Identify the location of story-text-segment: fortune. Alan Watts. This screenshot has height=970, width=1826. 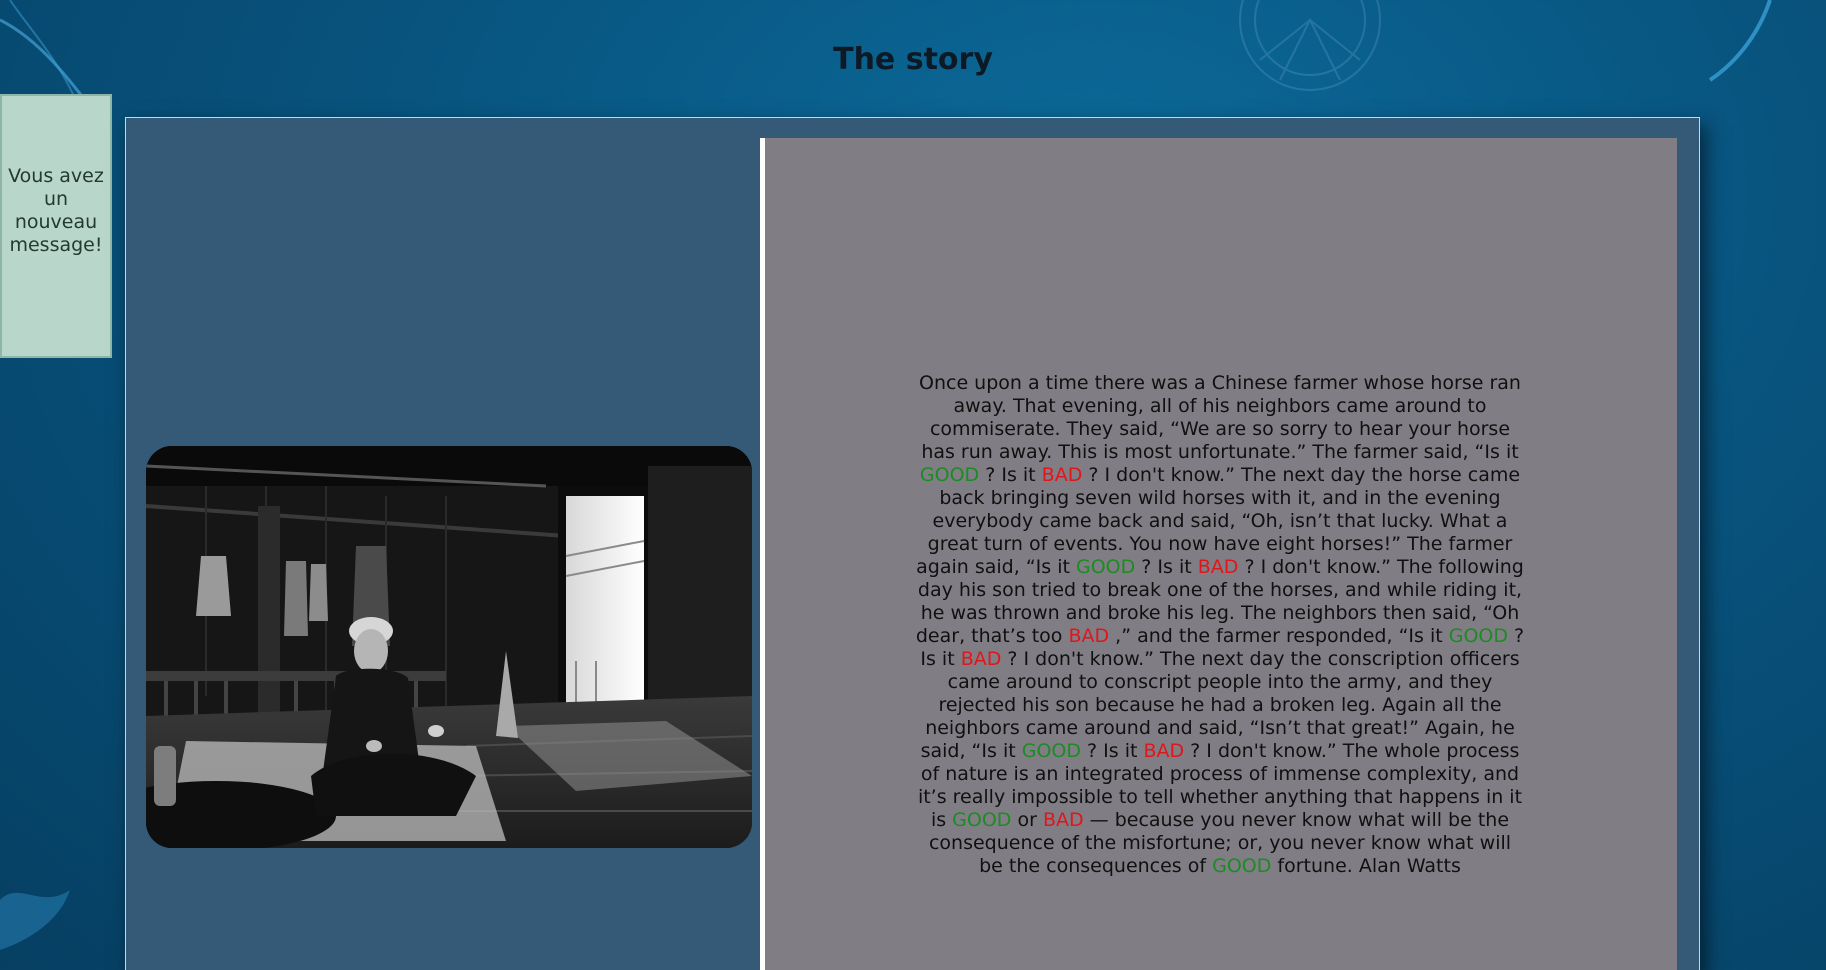
(1366, 866).